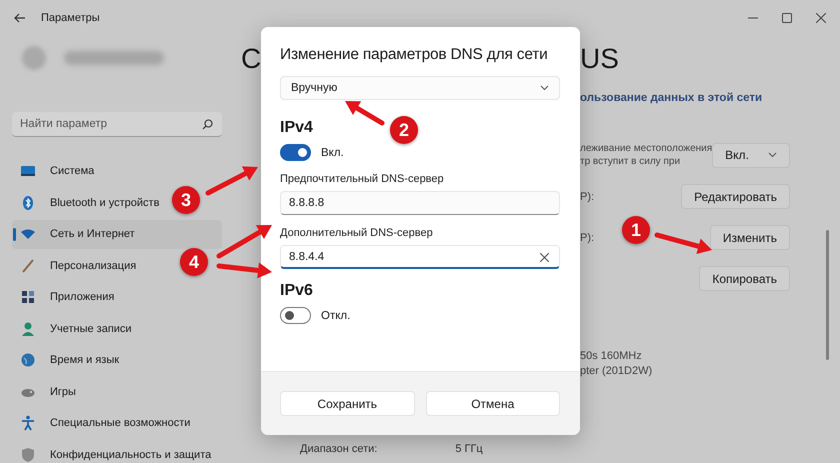 The height and width of the screenshot is (463, 840). I want to click on search-icon, so click(207, 124).